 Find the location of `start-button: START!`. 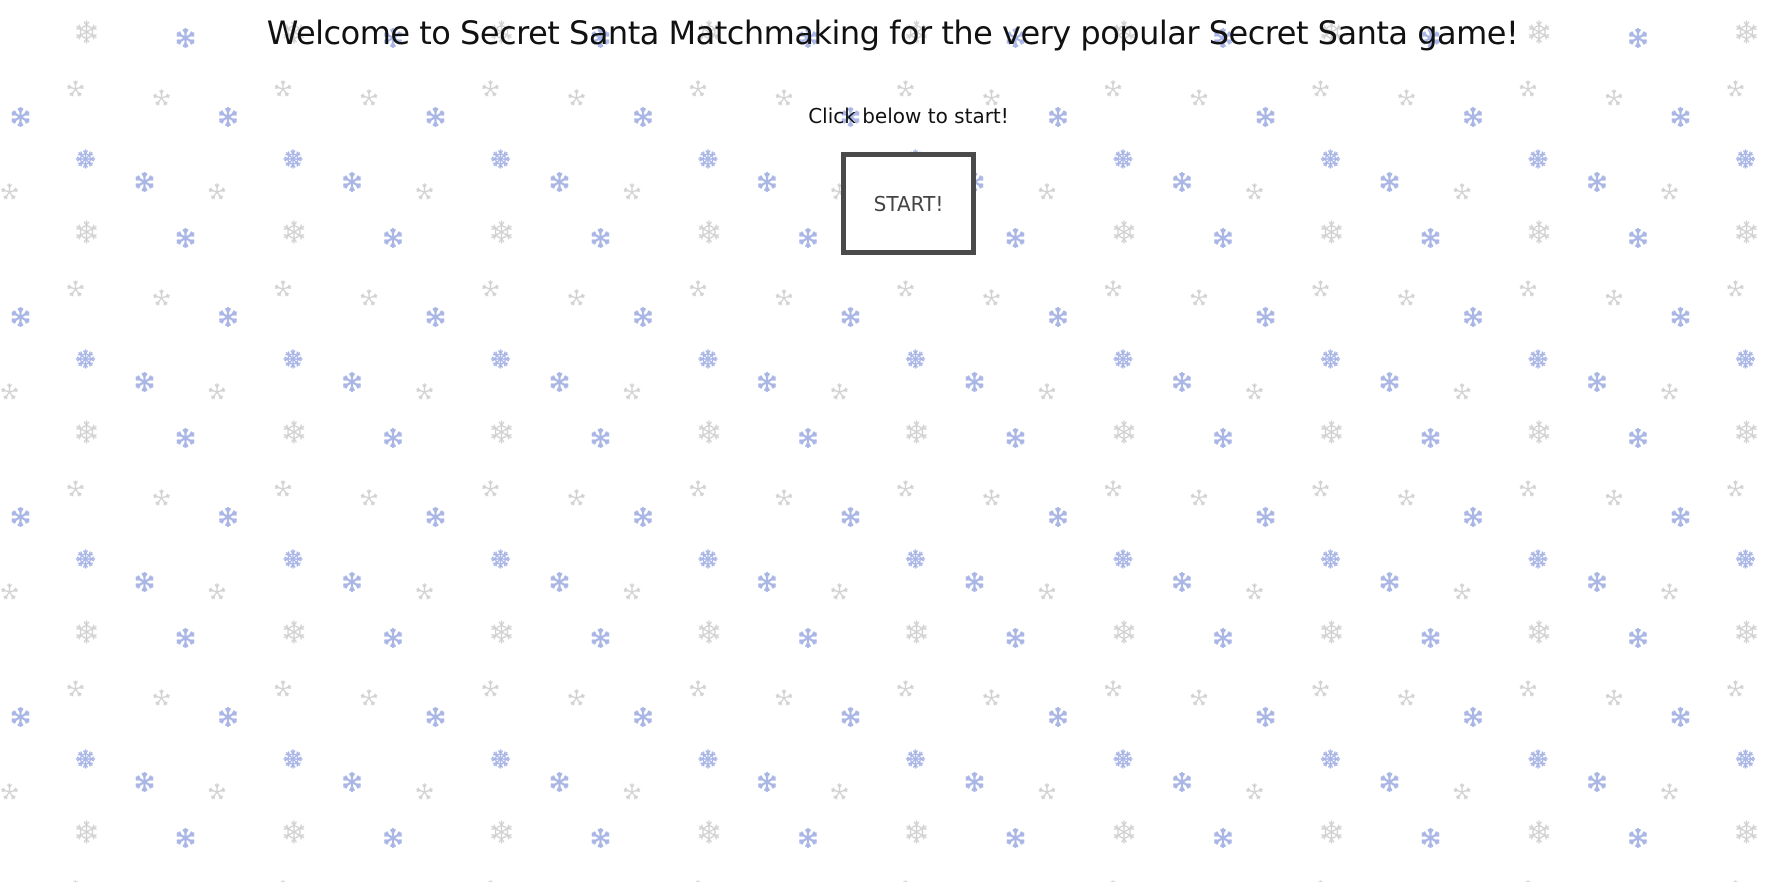

start-button: START! is located at coordinates (908, 203).